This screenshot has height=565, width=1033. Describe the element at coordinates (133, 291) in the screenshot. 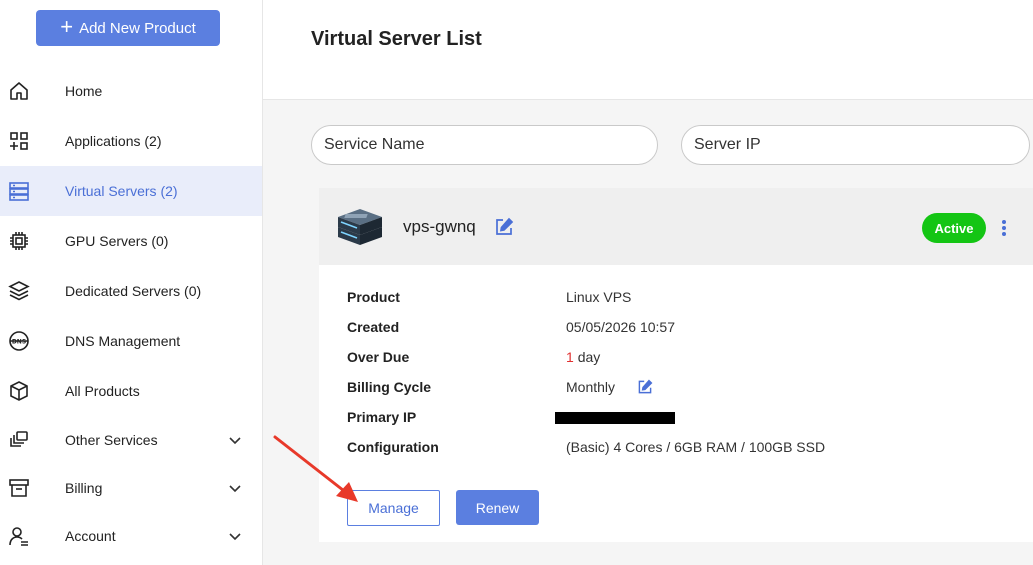

I see `sidebar-item-label: Dedicated Servers (0)` at that location.